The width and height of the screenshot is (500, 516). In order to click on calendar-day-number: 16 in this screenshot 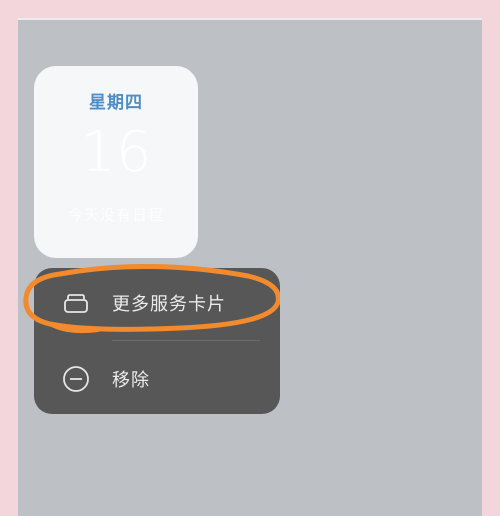, I will do `click(116, 152)`.